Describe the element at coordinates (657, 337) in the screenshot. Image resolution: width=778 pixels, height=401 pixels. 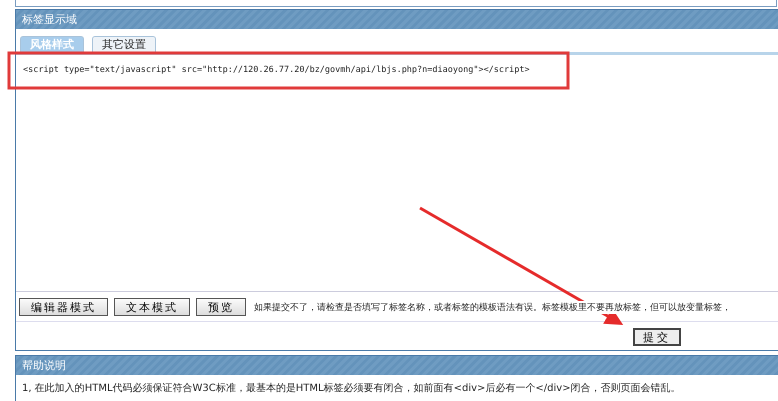
I see `submit-button: 提交` at that location.